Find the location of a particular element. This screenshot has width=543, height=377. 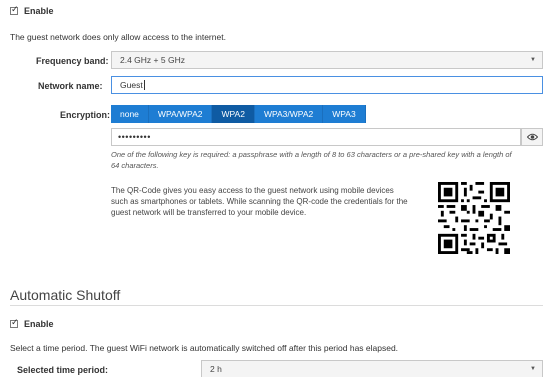

password-mask: ••••••••• is located at coordinates (134, 137).